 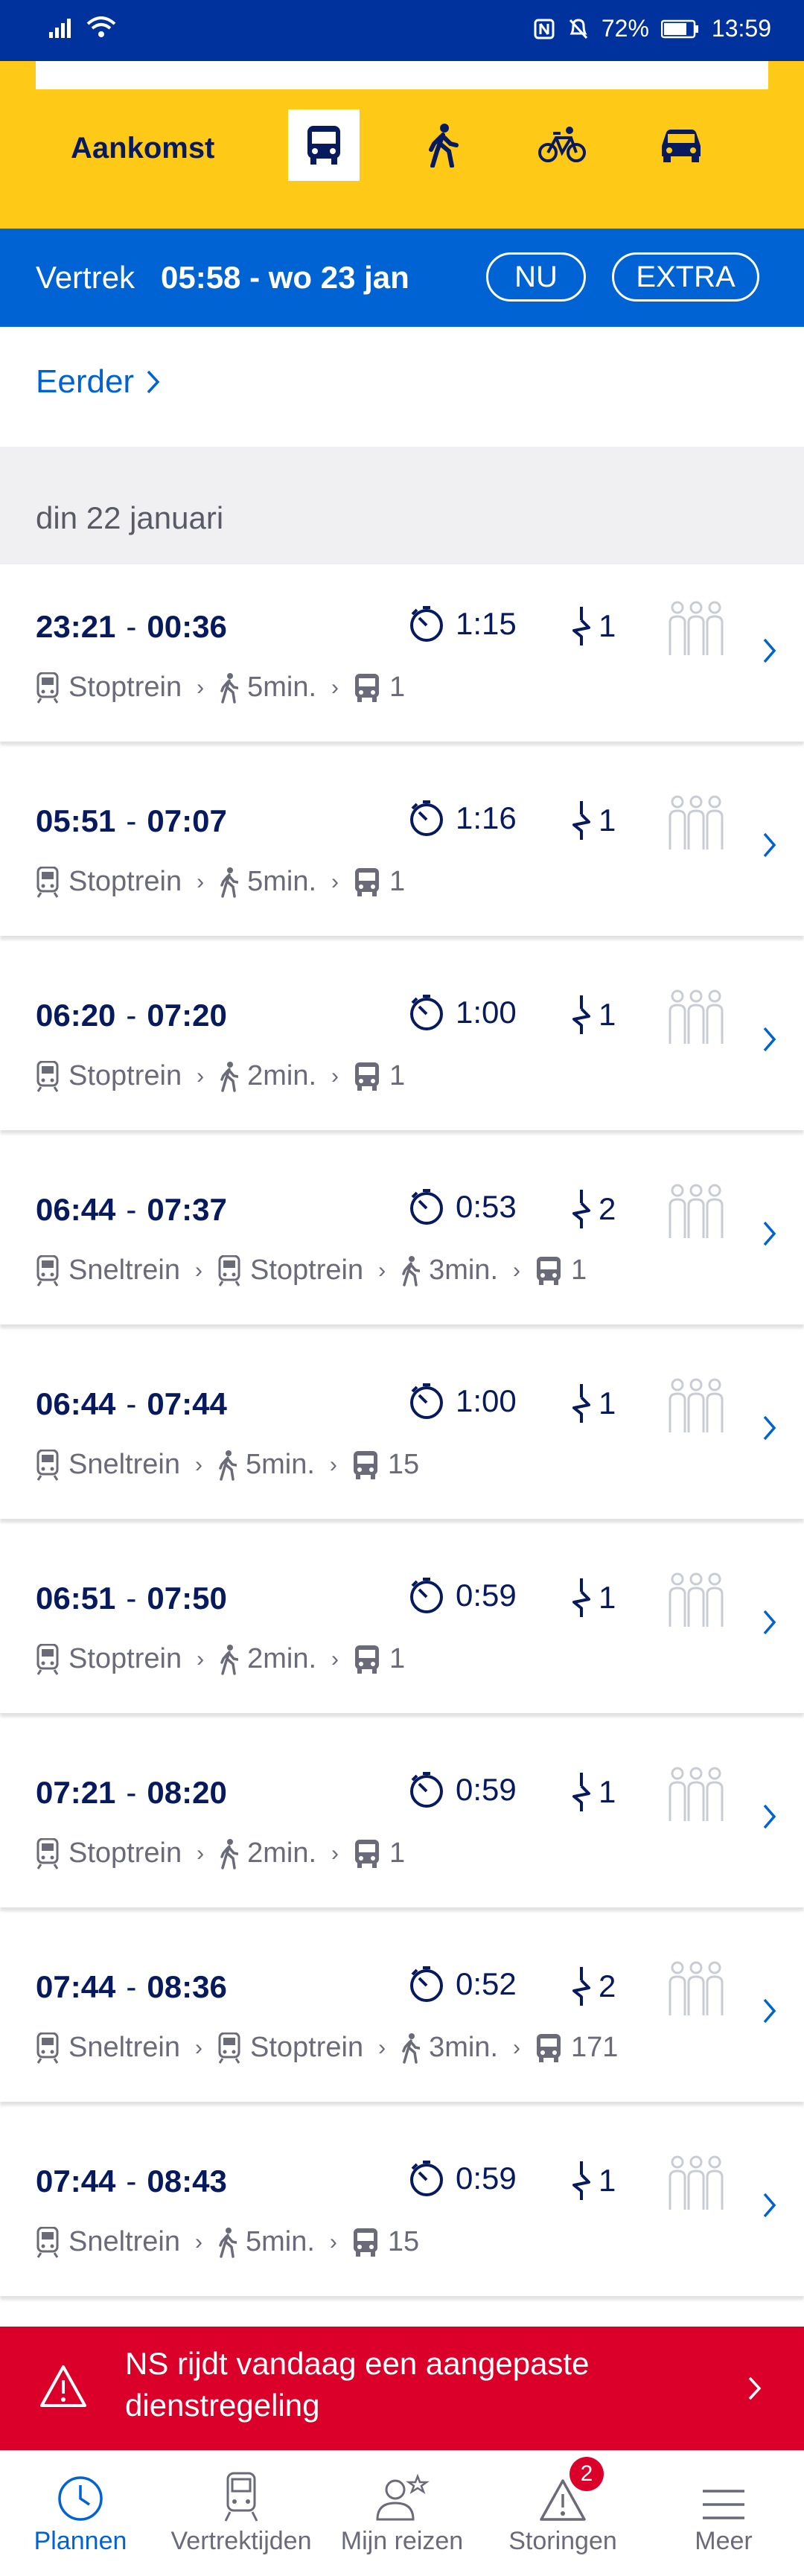 I want to click on departure-bar: Vertrek 05:58 - wo 23 jan NU EXTRA, so click(x=402, y=278).